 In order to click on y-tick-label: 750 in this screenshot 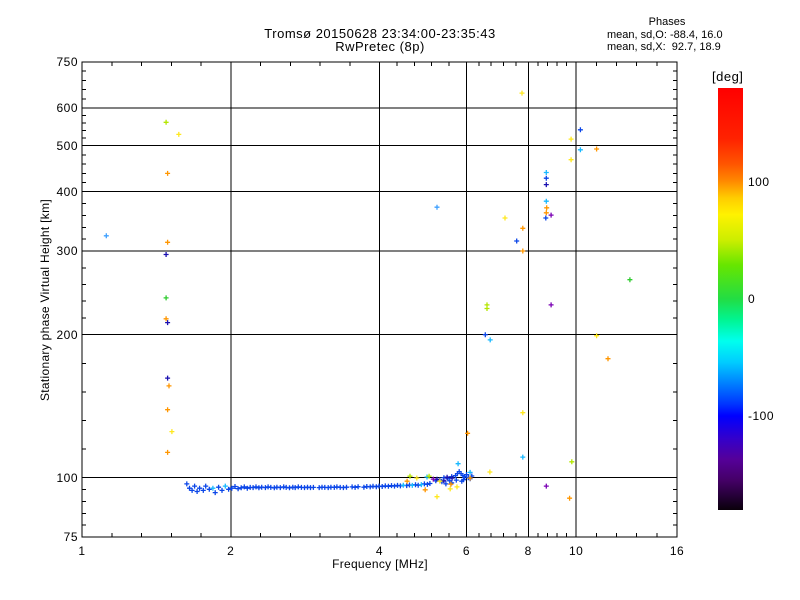, I will do `click(67, 62)`.